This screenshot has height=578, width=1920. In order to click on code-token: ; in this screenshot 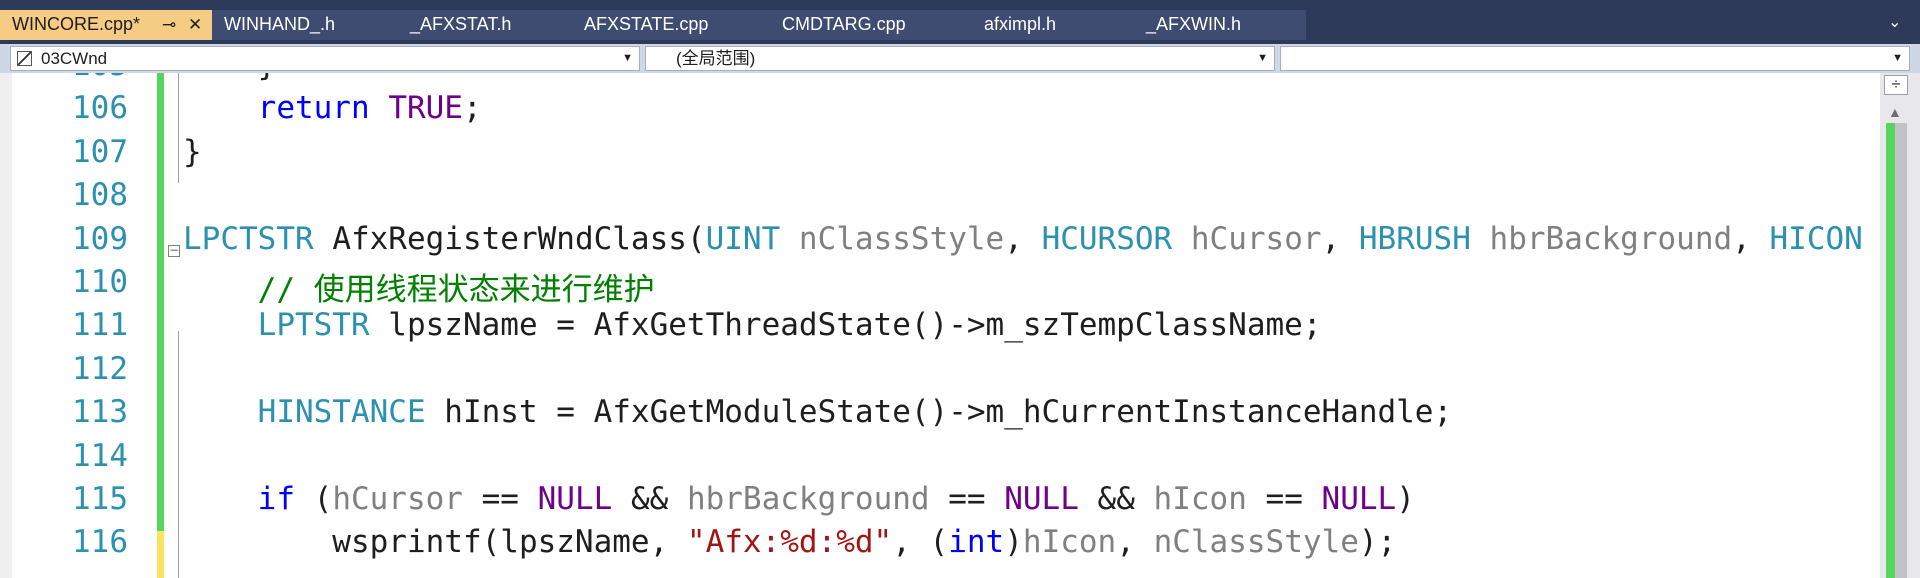, I will do `click(472, 108)`.